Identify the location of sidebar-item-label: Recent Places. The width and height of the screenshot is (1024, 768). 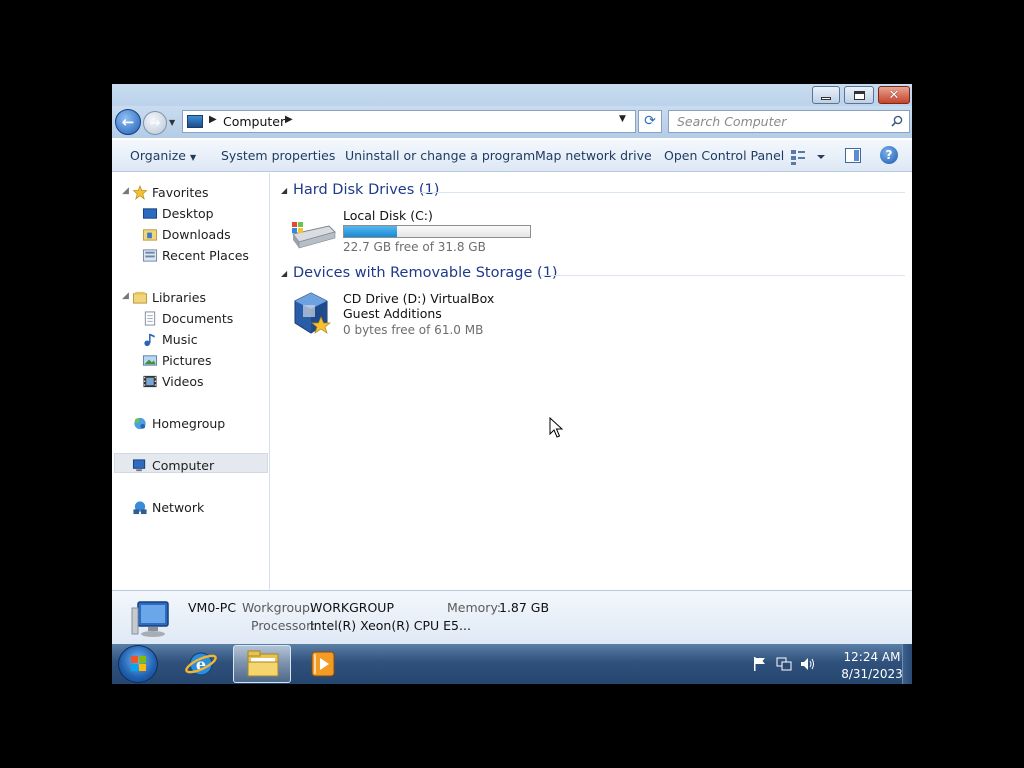
(205, 255).